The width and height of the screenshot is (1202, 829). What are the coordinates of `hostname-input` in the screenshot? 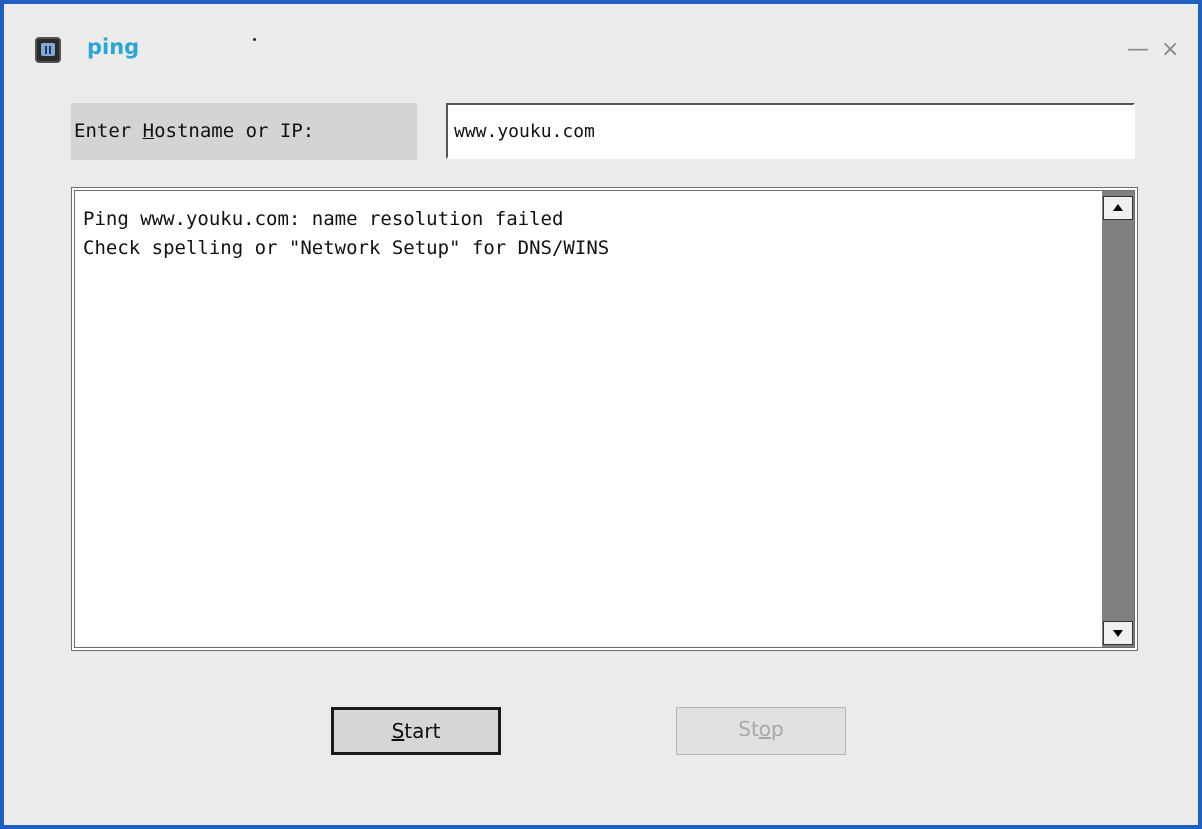 It's located at (790, 131).